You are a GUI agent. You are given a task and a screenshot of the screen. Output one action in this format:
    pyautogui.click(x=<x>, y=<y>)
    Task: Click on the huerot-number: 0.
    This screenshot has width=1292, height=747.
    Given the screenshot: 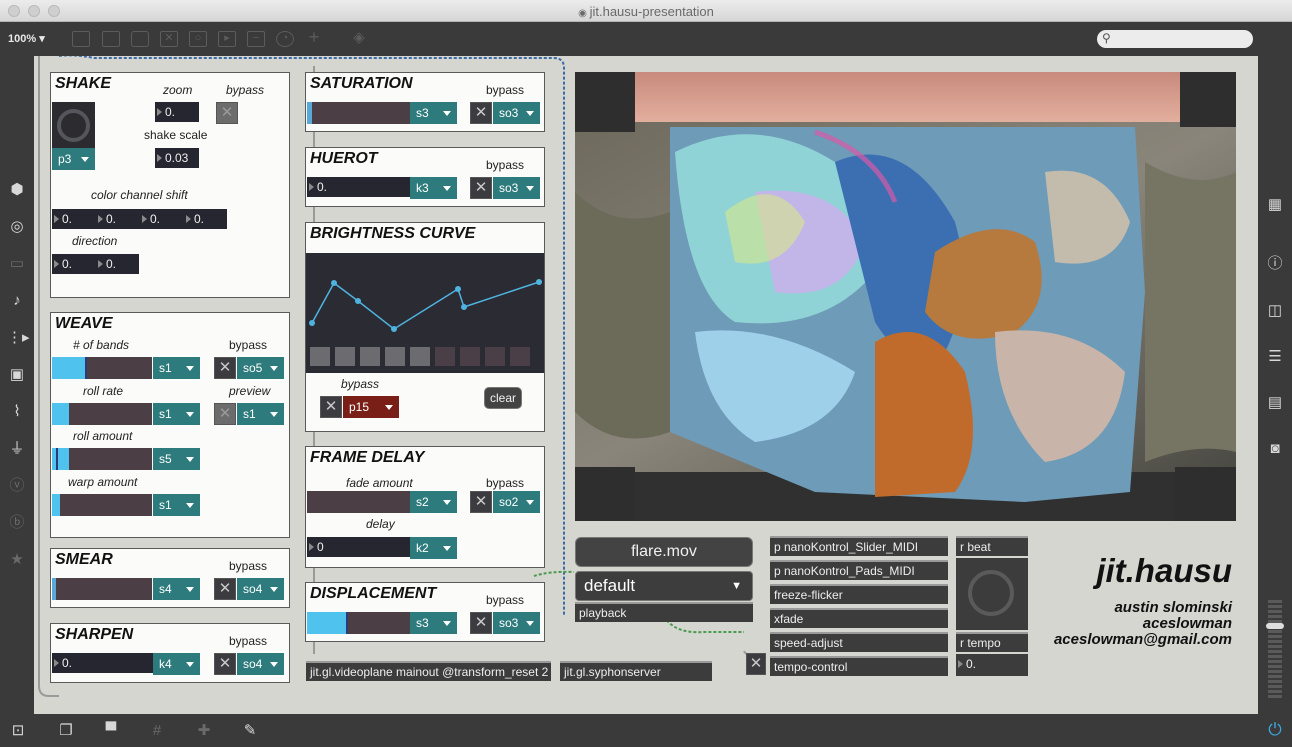 What is the action you would take?
    pyautogui.click(x=358, y=187)
    